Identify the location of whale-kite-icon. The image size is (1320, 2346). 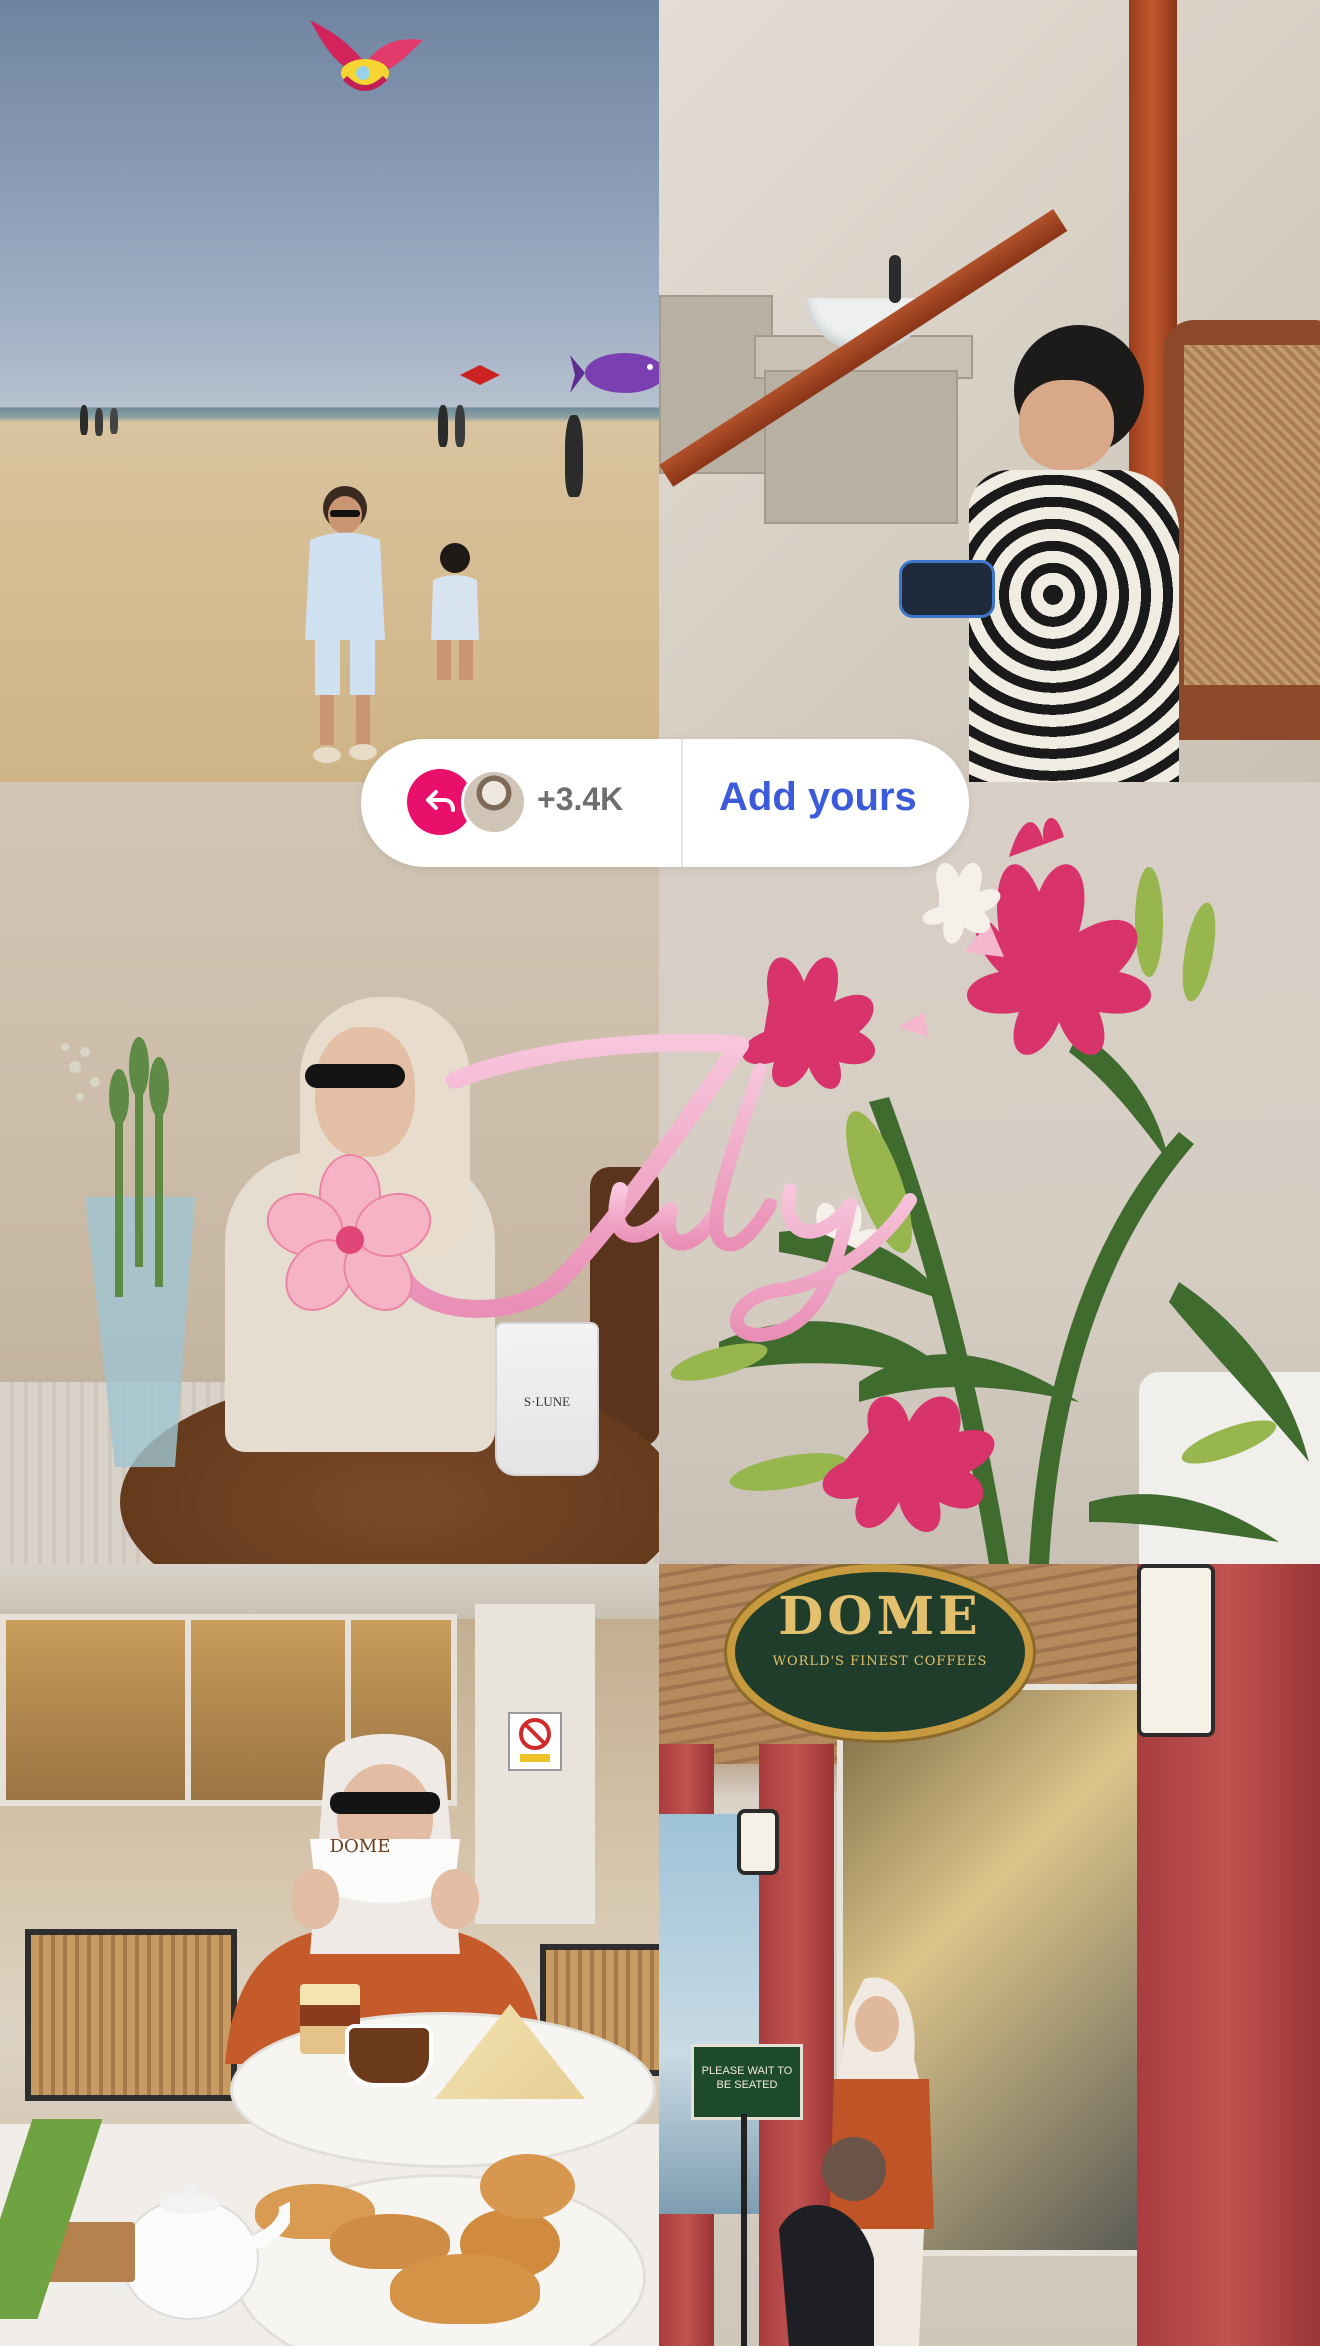
(614, 373).